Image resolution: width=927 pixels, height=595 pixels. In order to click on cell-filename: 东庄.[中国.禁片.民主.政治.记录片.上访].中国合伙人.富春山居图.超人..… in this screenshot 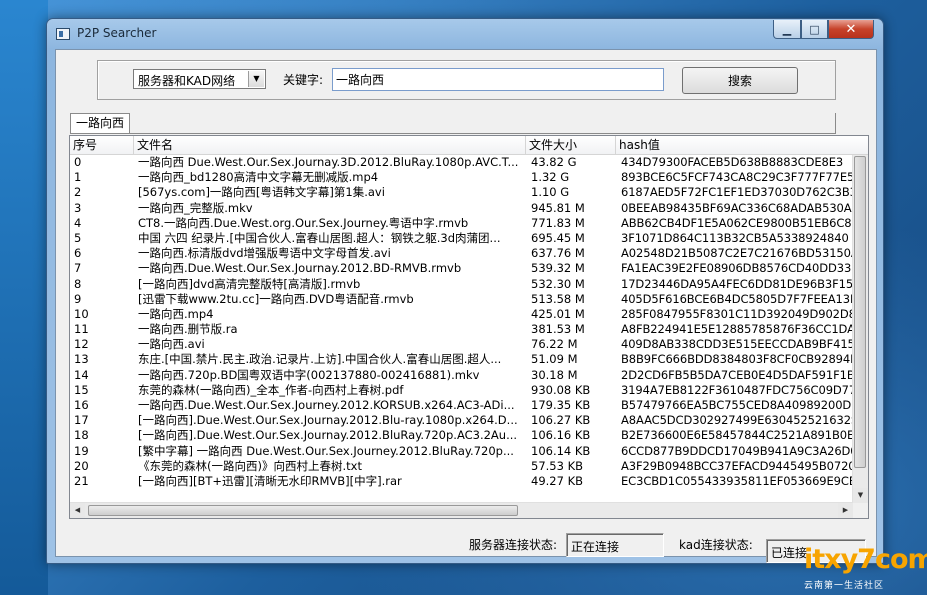, I will do `click(320, 359)`.